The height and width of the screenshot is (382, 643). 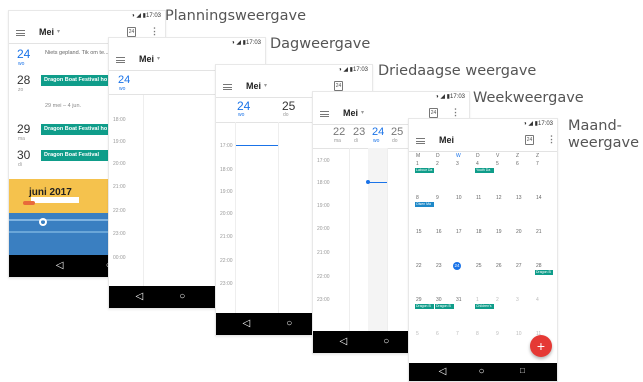 What do you see at coordinates (21, 139) in the screenshot?
I see `day-label-29: ma` at bounding box center [21, 139].